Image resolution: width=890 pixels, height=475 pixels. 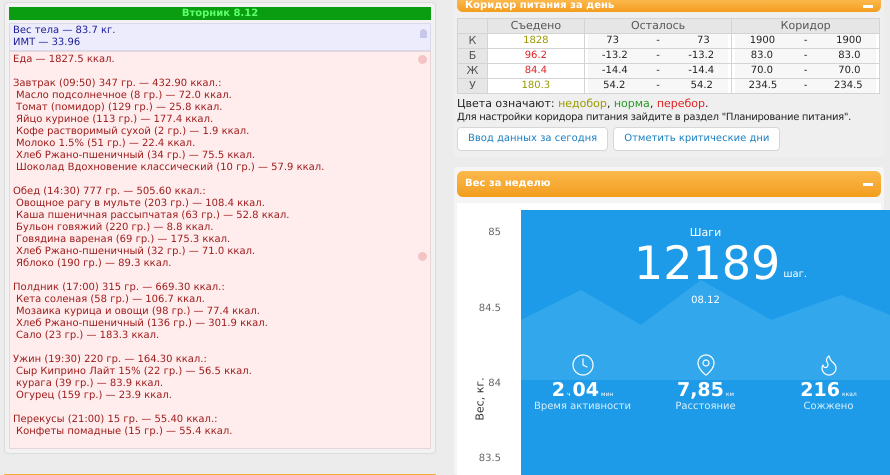 I want to click on food-item: Сало (23 гр.) — 183.3 ккал., so click(x=87, y=336).